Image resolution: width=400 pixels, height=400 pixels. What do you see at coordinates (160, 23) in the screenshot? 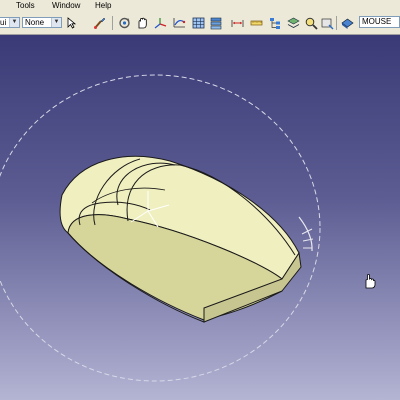
I see `axis-system-icon` at bounding box center [160, 23].